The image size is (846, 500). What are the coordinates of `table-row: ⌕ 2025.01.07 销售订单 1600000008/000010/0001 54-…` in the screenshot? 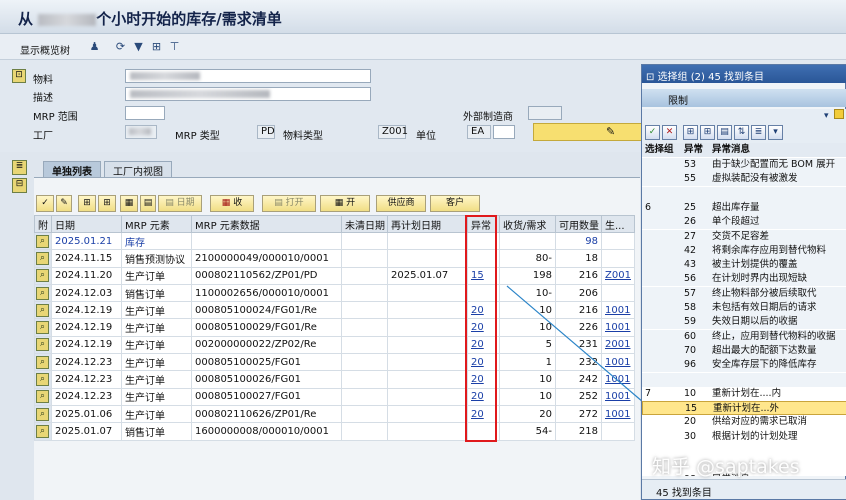 It's located at (334, 431).